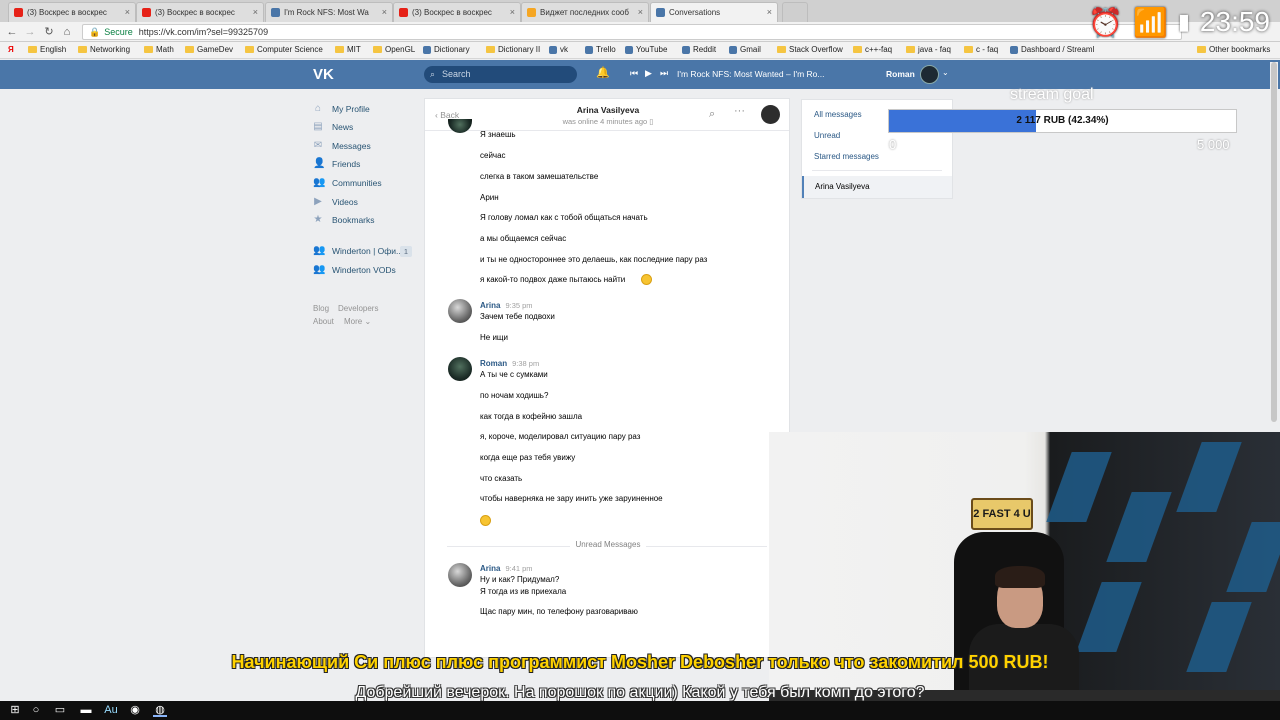  Describe the element at coordinates (446, 49) in the screenshot. I see `bookmark-item: Dictionary` at that location.